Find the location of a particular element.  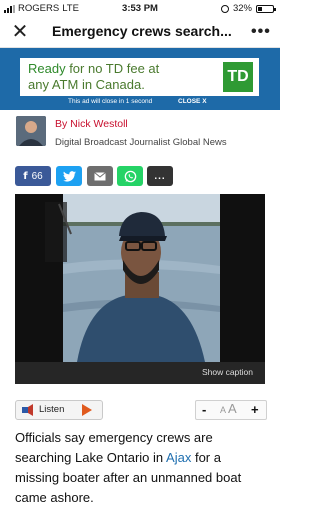

ad-text-highlight: Ready is located at coordinates (47, 68).